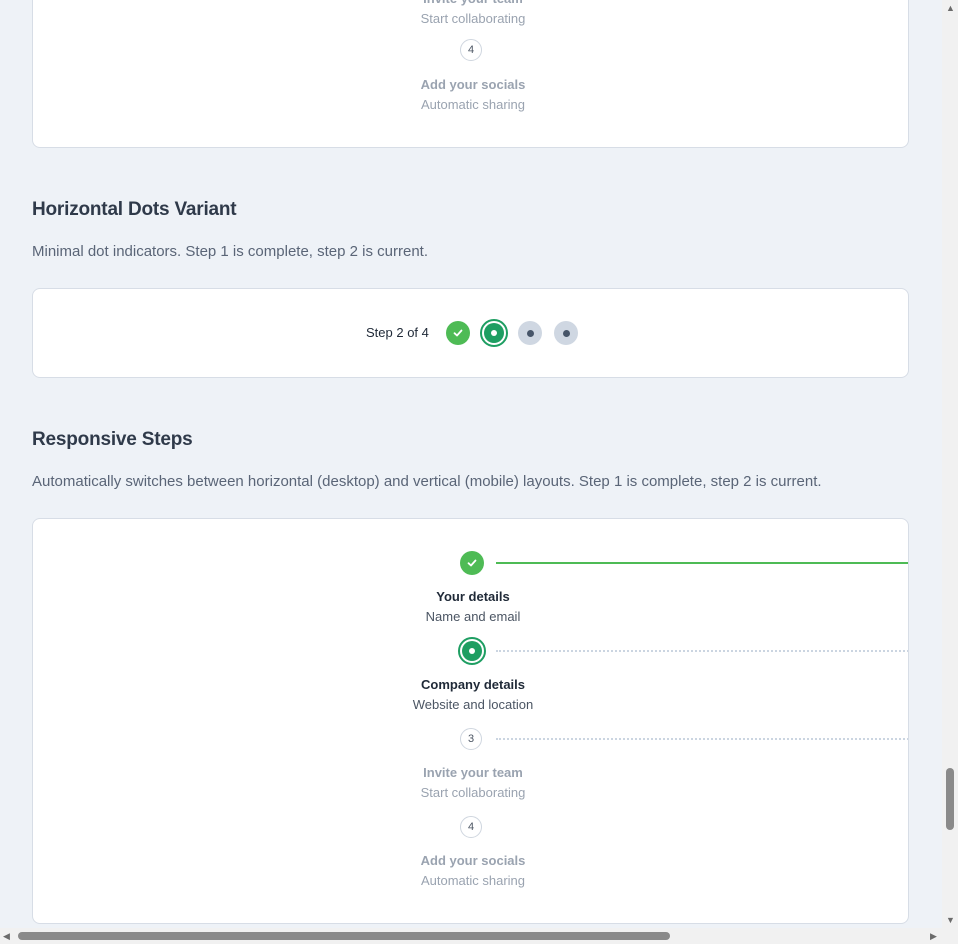 This screenshot has height=944, width=958. I want to click on step-sublabel: Name and email, so click(473, 616).